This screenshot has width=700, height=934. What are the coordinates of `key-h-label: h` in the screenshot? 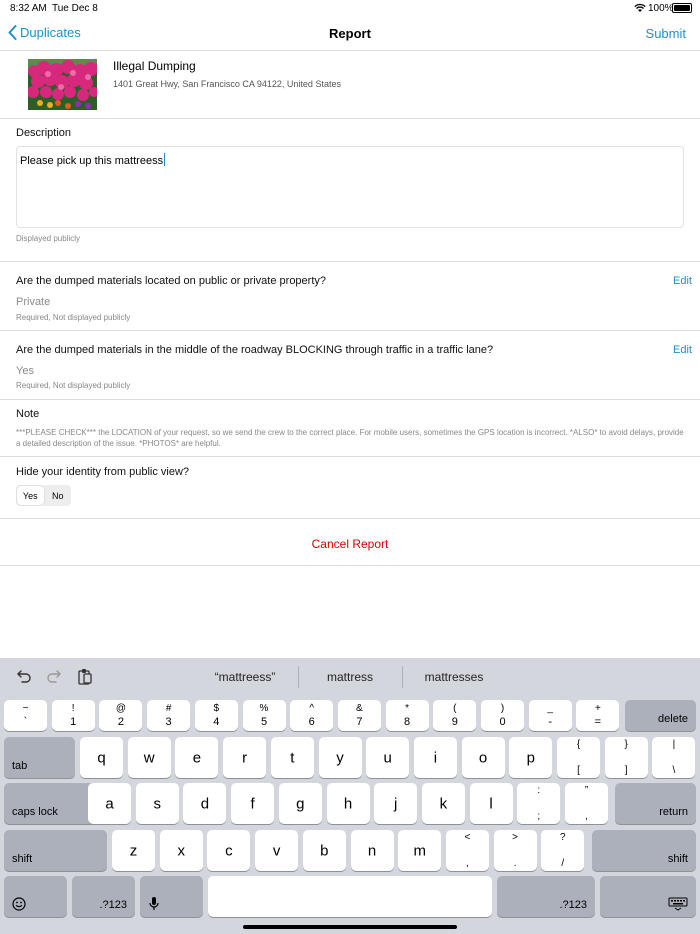 It's located at (348, 803).